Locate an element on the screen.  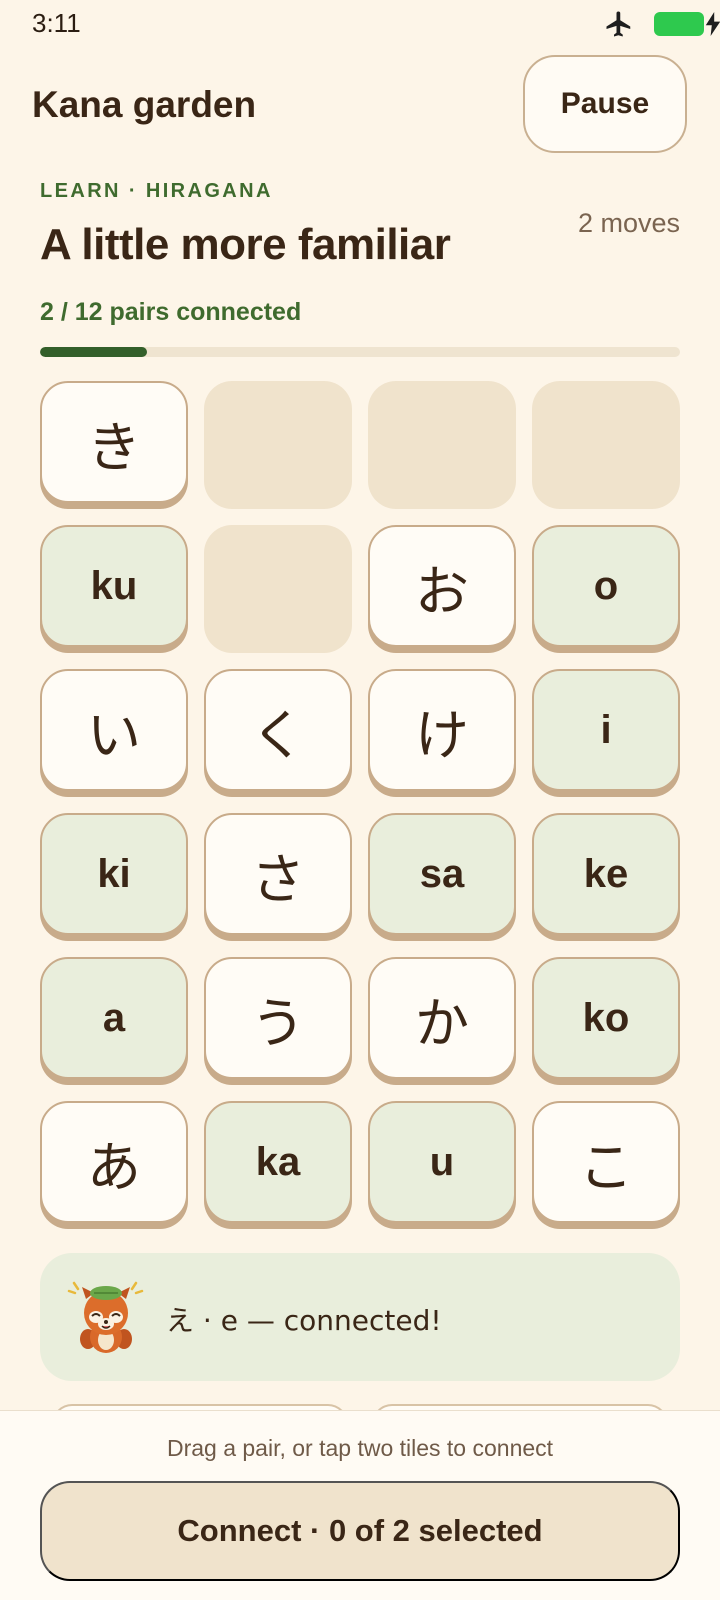
status-time: 3:11 is located at coordinates (56, 23).